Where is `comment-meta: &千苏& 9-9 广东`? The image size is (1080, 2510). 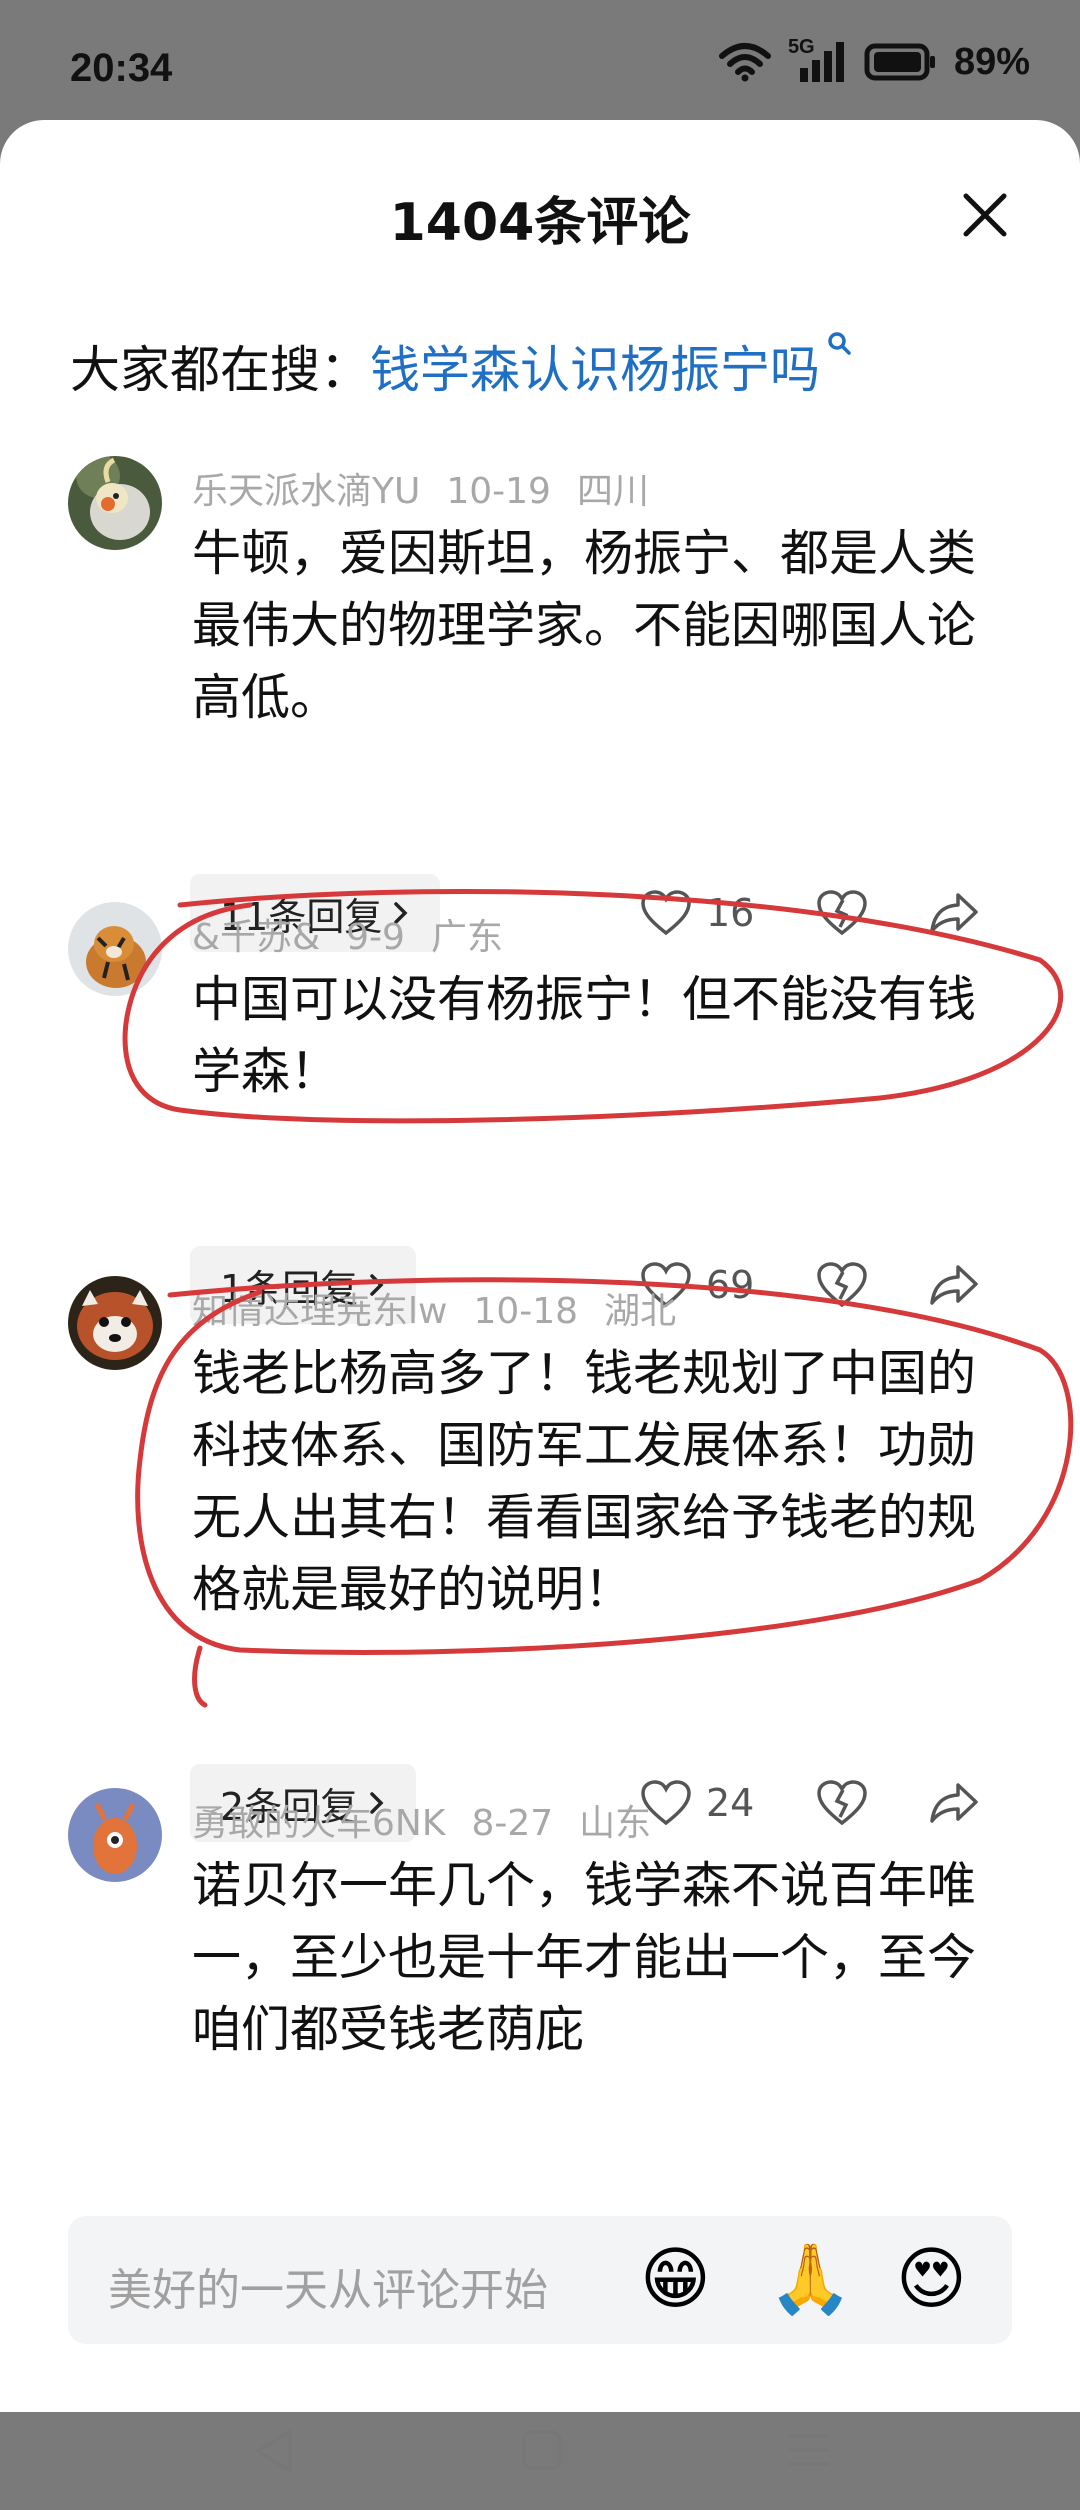 comment-meta: &千苏& 9-9 广东 is located at coordinates (360, 934).